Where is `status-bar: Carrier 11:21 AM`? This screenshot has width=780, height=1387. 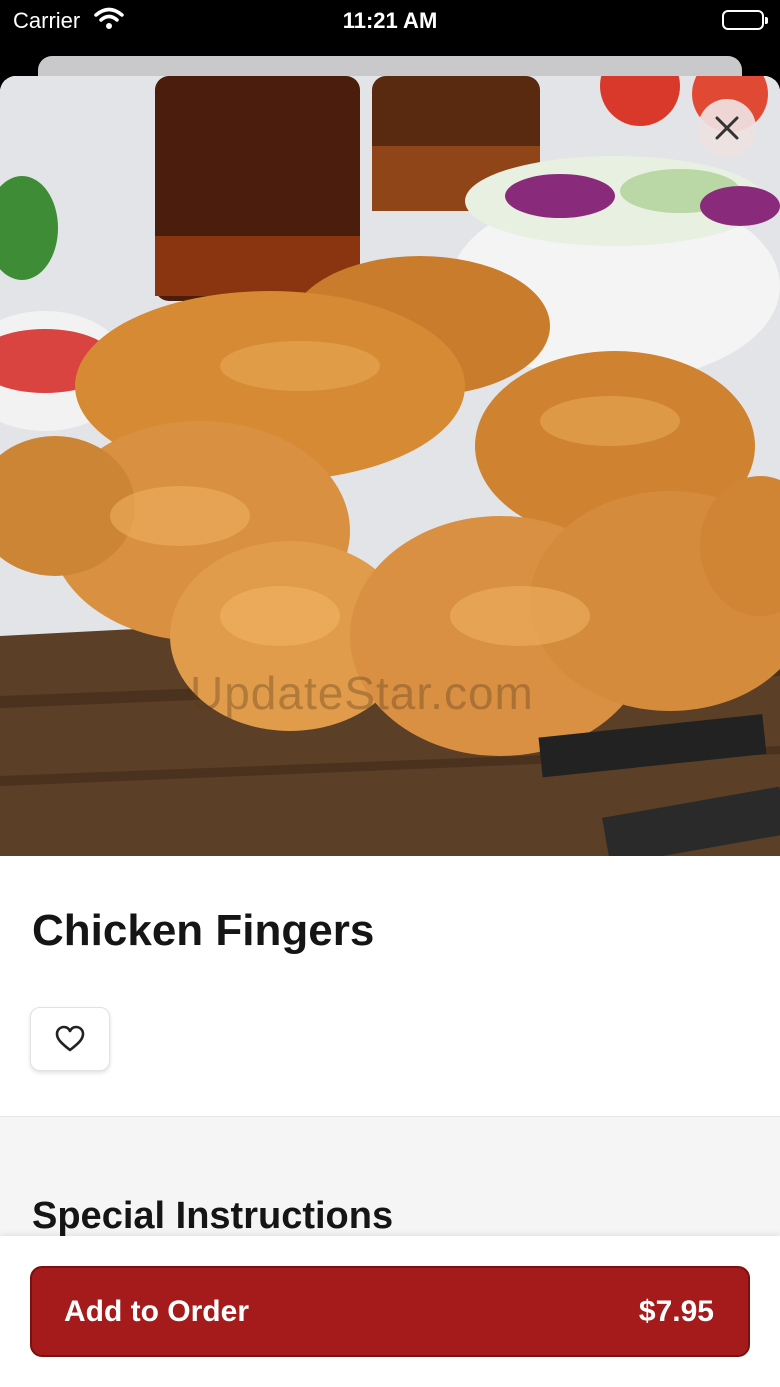
status-bar: Carrier 11:21 AM is located at coordinates (390, 22).